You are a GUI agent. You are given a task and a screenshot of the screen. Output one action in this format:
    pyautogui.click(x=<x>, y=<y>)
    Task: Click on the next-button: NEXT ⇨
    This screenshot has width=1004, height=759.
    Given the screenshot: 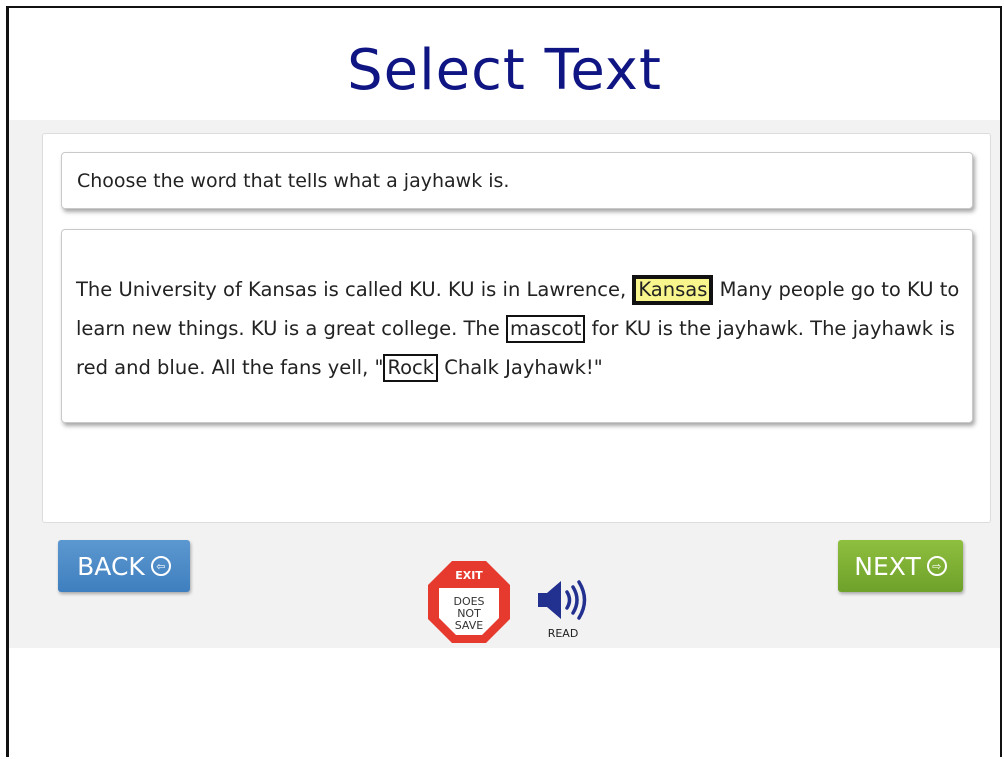 What is the action you would take?
    pyautogui.click(x=900, y=566)
    